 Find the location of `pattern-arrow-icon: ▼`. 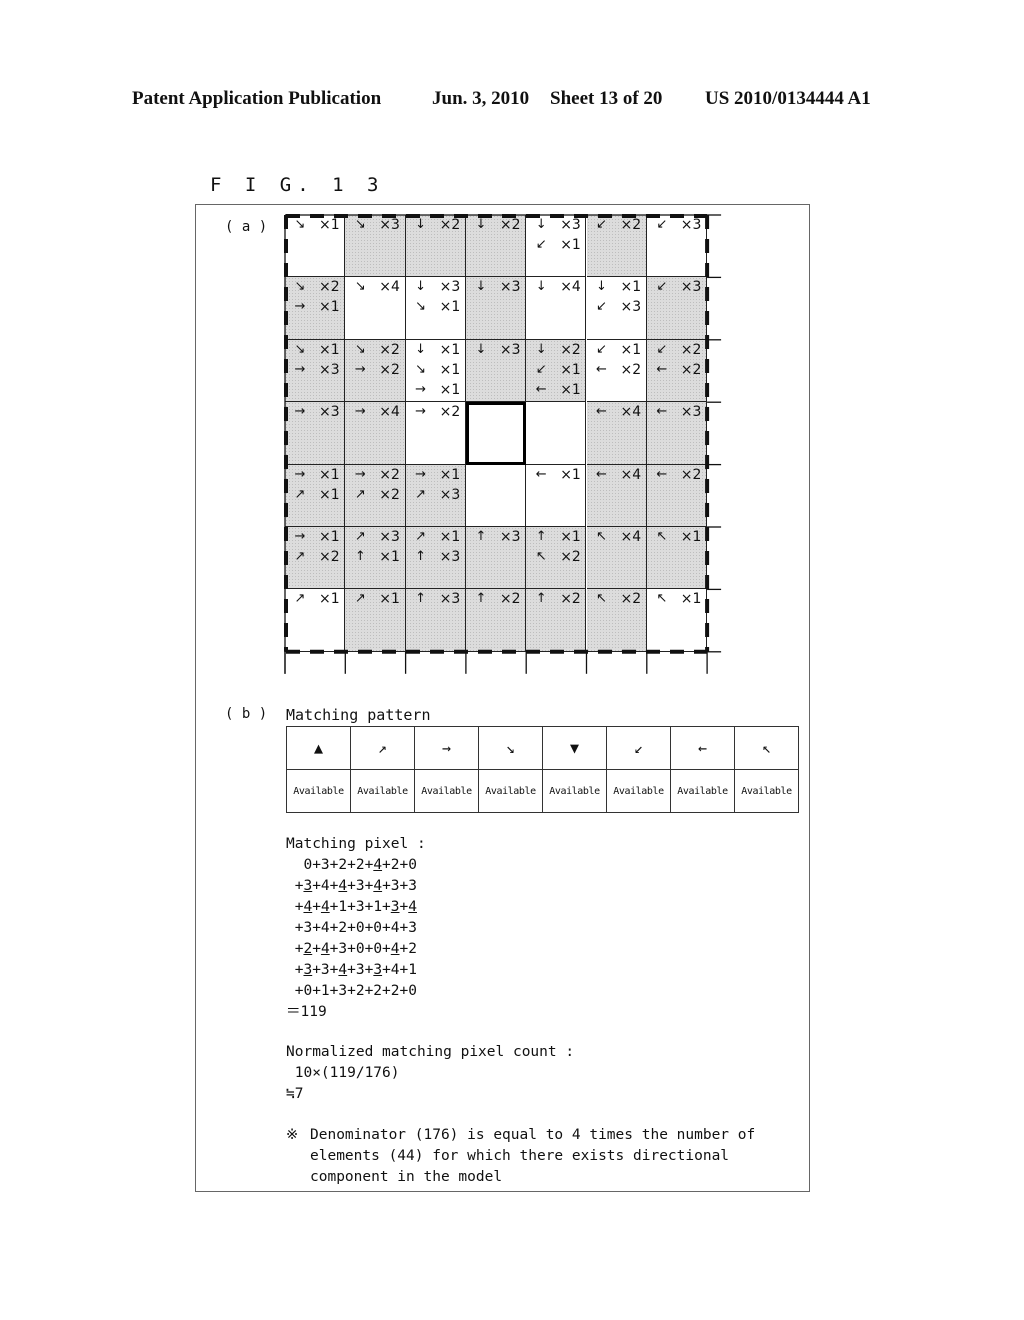

pattern-arrow-icon: ▼ is located at coordinates (574, 748).